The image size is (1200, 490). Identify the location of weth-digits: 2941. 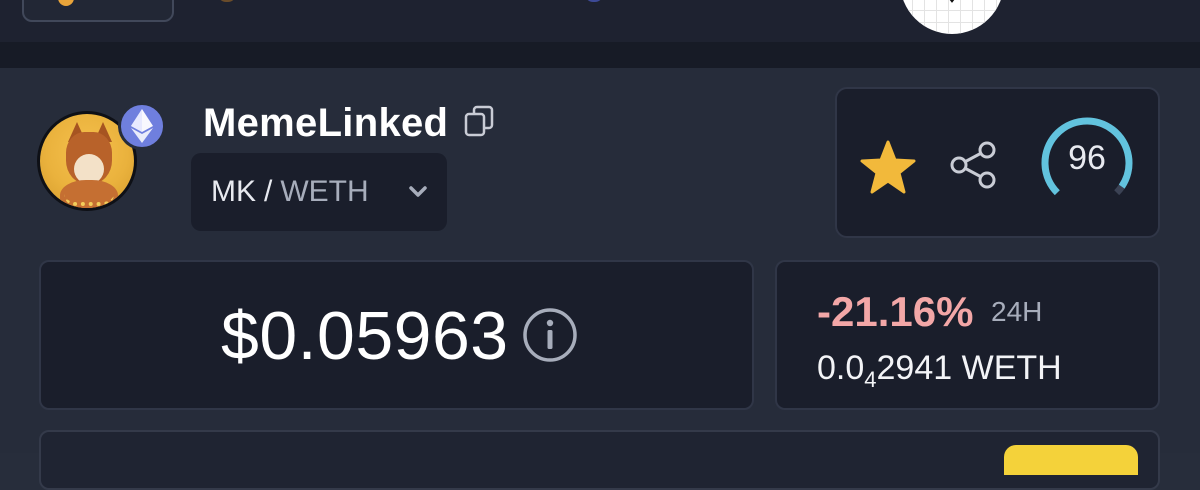
(914, 368).